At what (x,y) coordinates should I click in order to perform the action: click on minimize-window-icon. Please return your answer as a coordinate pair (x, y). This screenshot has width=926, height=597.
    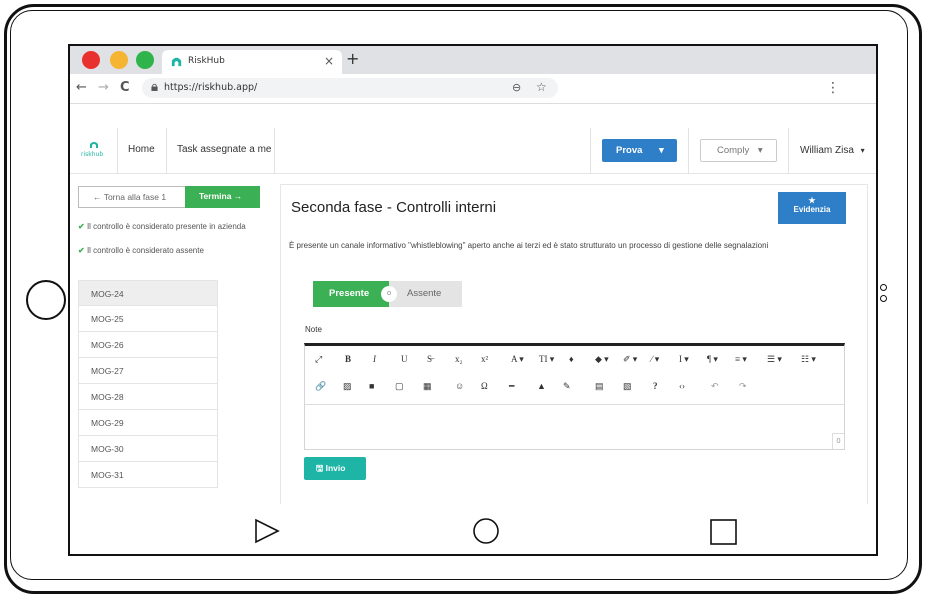
    Looking at the image, I should click on (119, 60).